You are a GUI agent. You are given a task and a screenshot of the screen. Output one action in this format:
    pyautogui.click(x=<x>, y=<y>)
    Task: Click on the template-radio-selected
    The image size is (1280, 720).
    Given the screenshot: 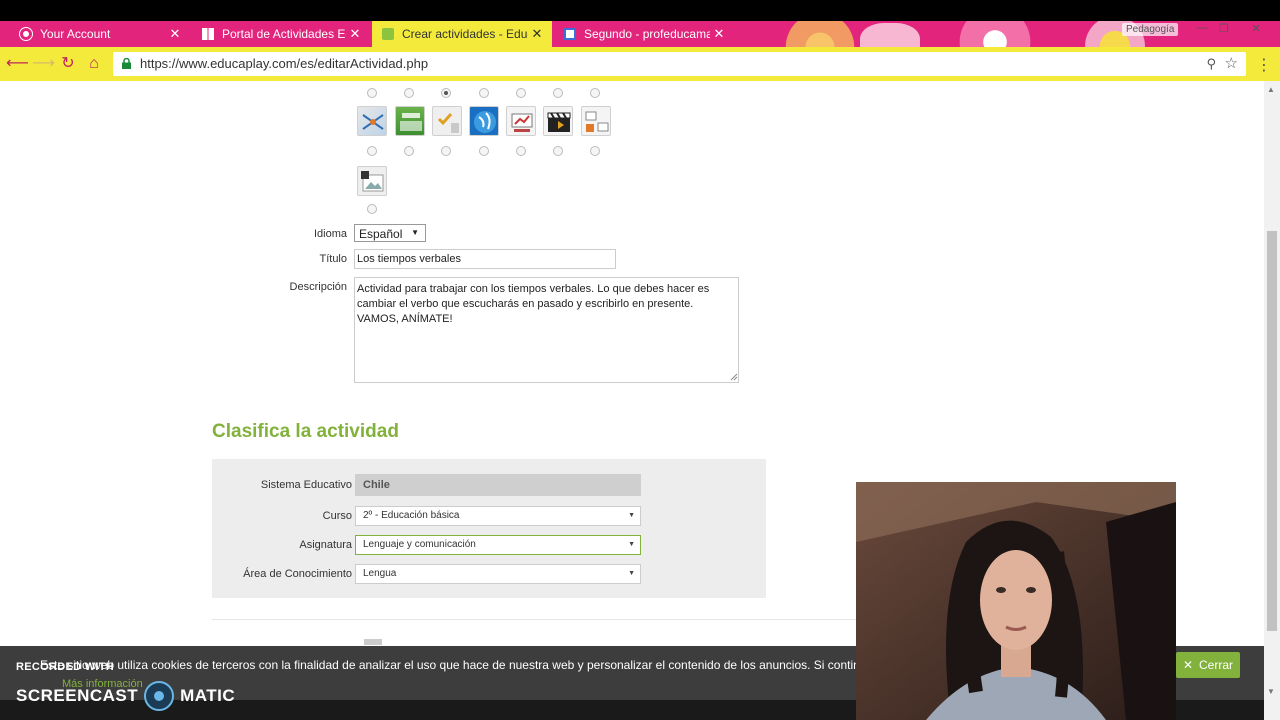 What is the action you would take?
    pyautogui.click(x=446, y=93)
    